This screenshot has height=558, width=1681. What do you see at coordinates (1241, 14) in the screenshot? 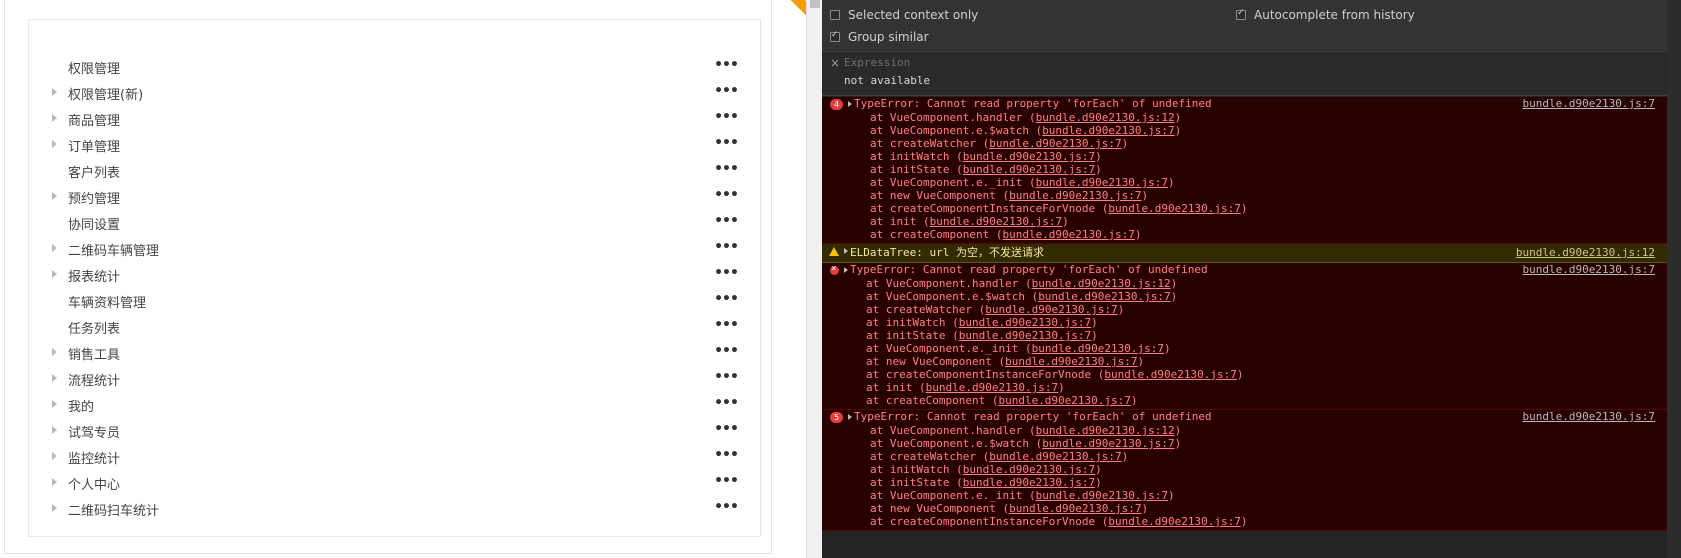
I see `autocomplete-from-history-checkbox` at bounding box center [1241, 14].